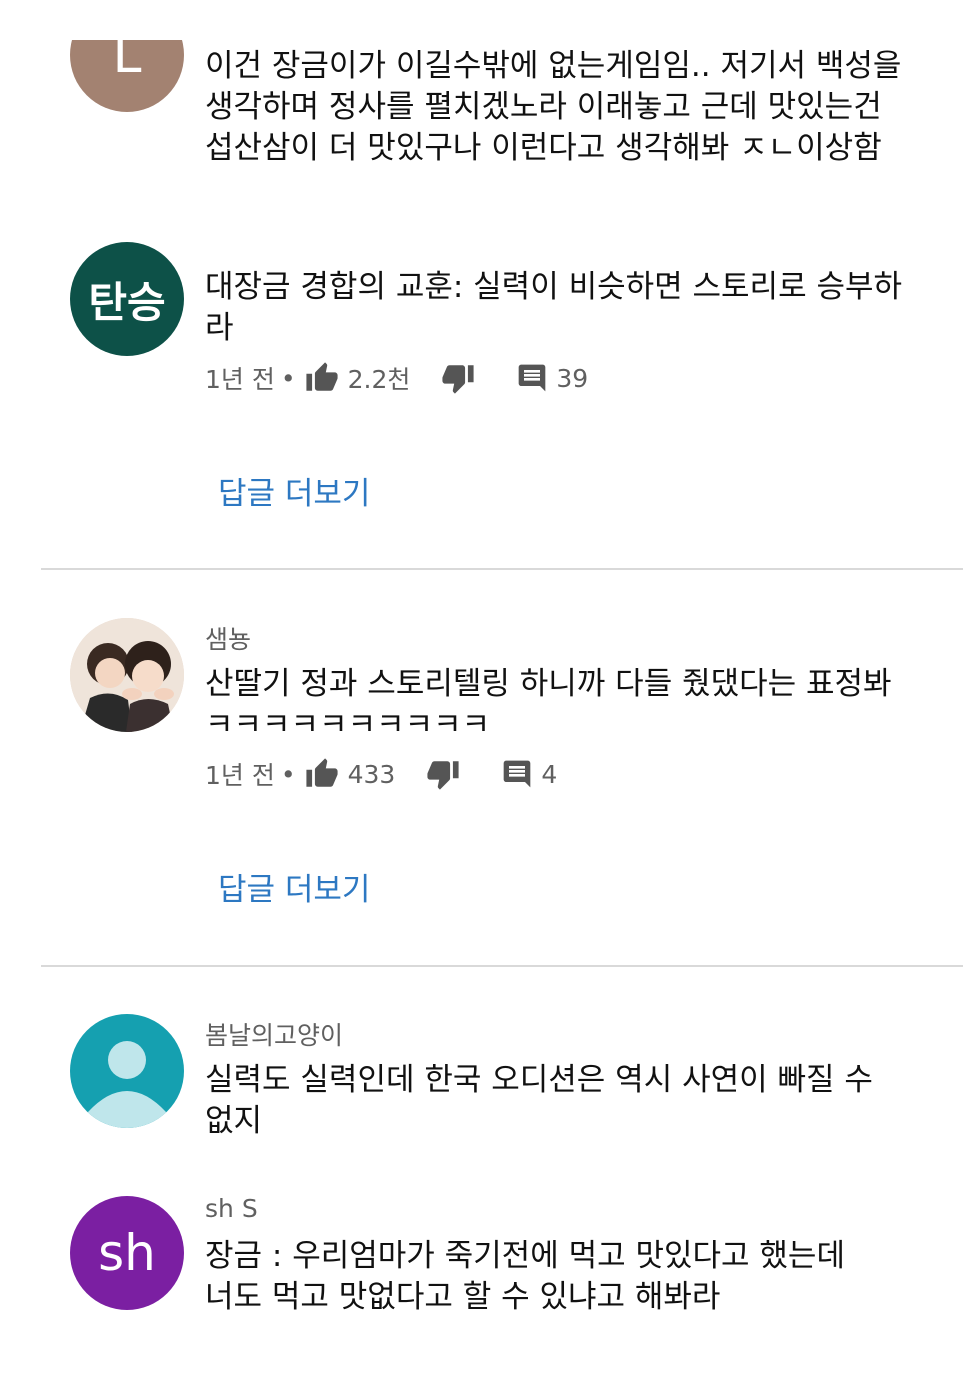  I want to click on like-button: 2.2천, so click(357, 378).